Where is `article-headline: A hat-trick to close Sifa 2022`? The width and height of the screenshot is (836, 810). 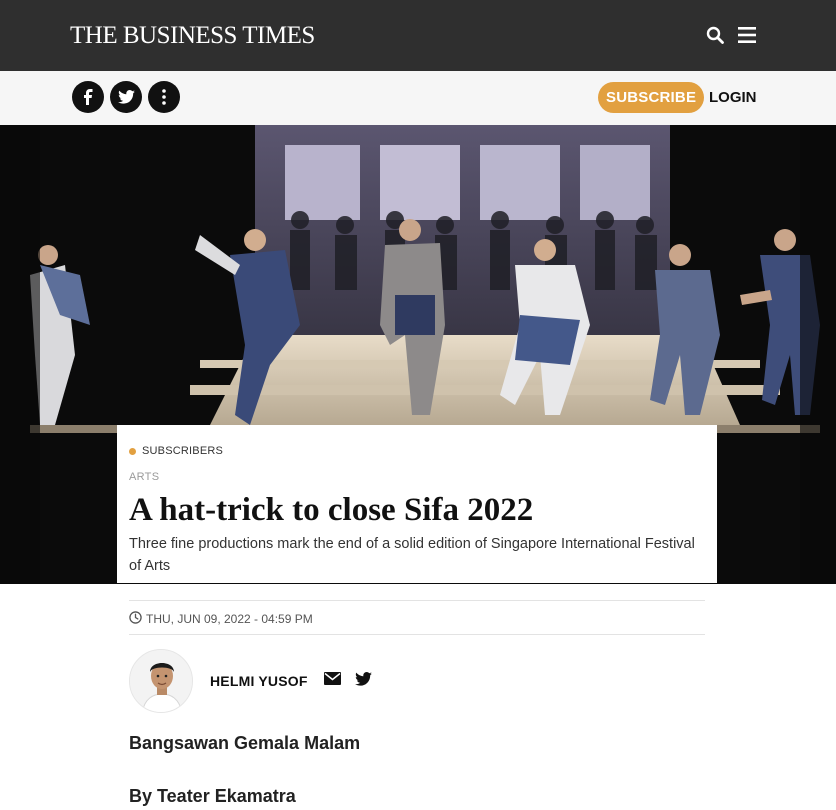 article-headline: A hat-trick to close Sifa 2022 is located at coordinates (331, 510).